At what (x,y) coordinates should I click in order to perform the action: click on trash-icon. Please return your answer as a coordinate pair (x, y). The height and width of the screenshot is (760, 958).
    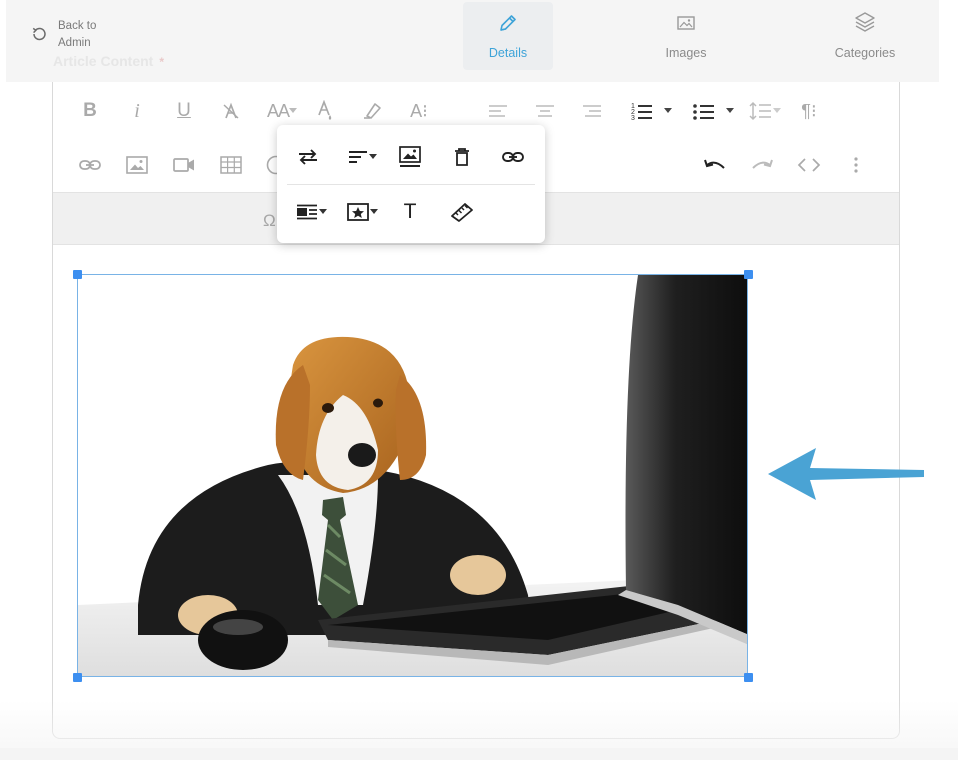
    Looking at the image, I should click on (462, 157).